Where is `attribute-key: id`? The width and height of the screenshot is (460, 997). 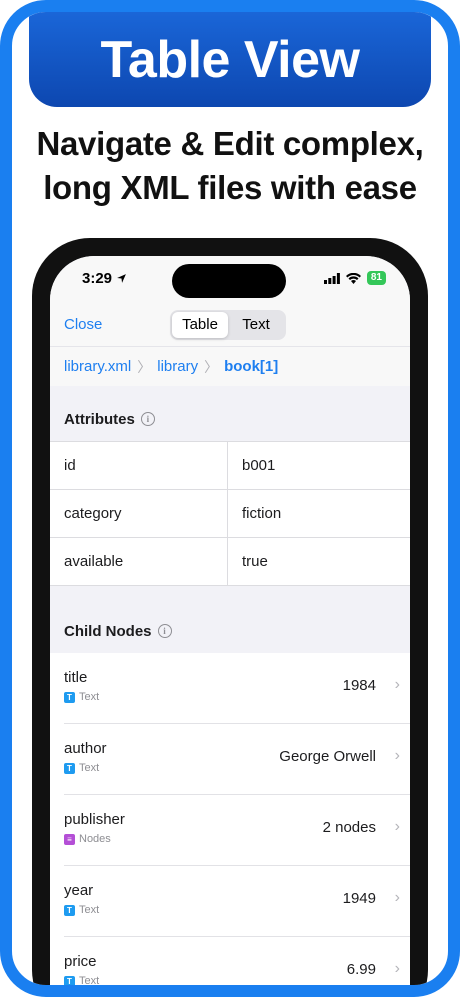 attribute-key: id is located at coordinates (139, 465).